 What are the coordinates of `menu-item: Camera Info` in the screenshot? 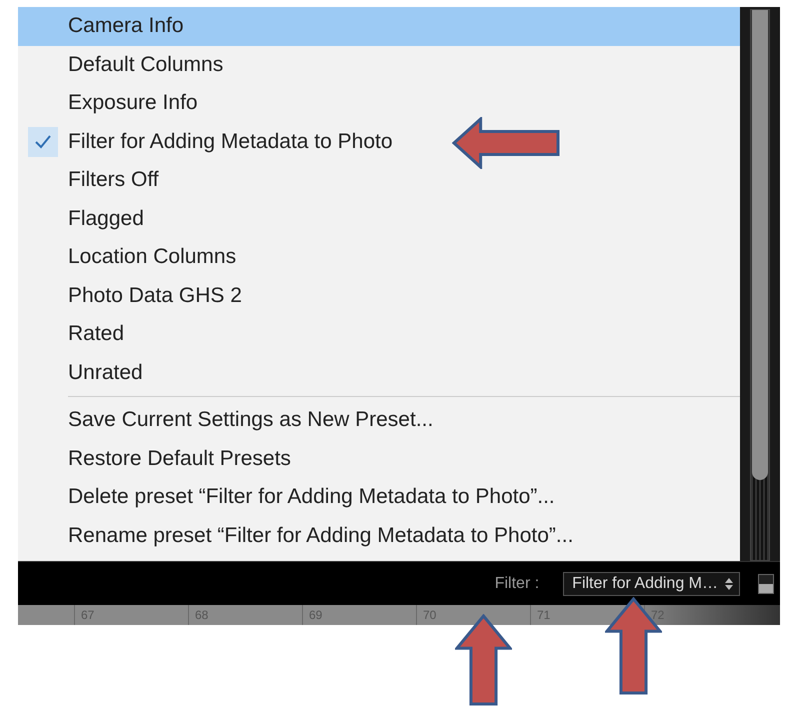 It's located at (379, 26).